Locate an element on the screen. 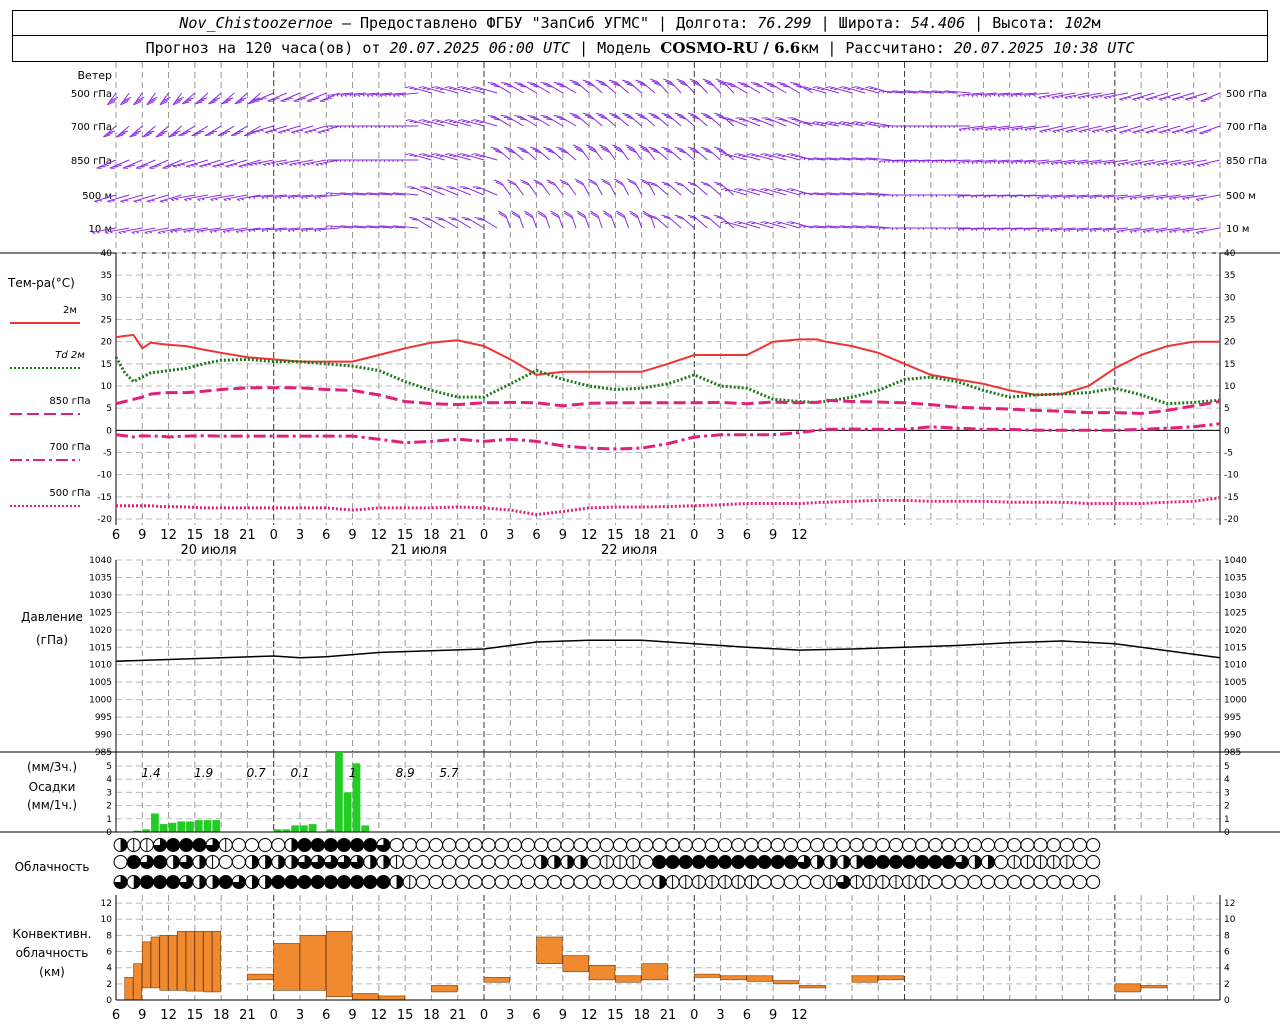 This screenshot has width=1280, height=1024. time-axis-hour: 15 is located at coordinates (405, 535).